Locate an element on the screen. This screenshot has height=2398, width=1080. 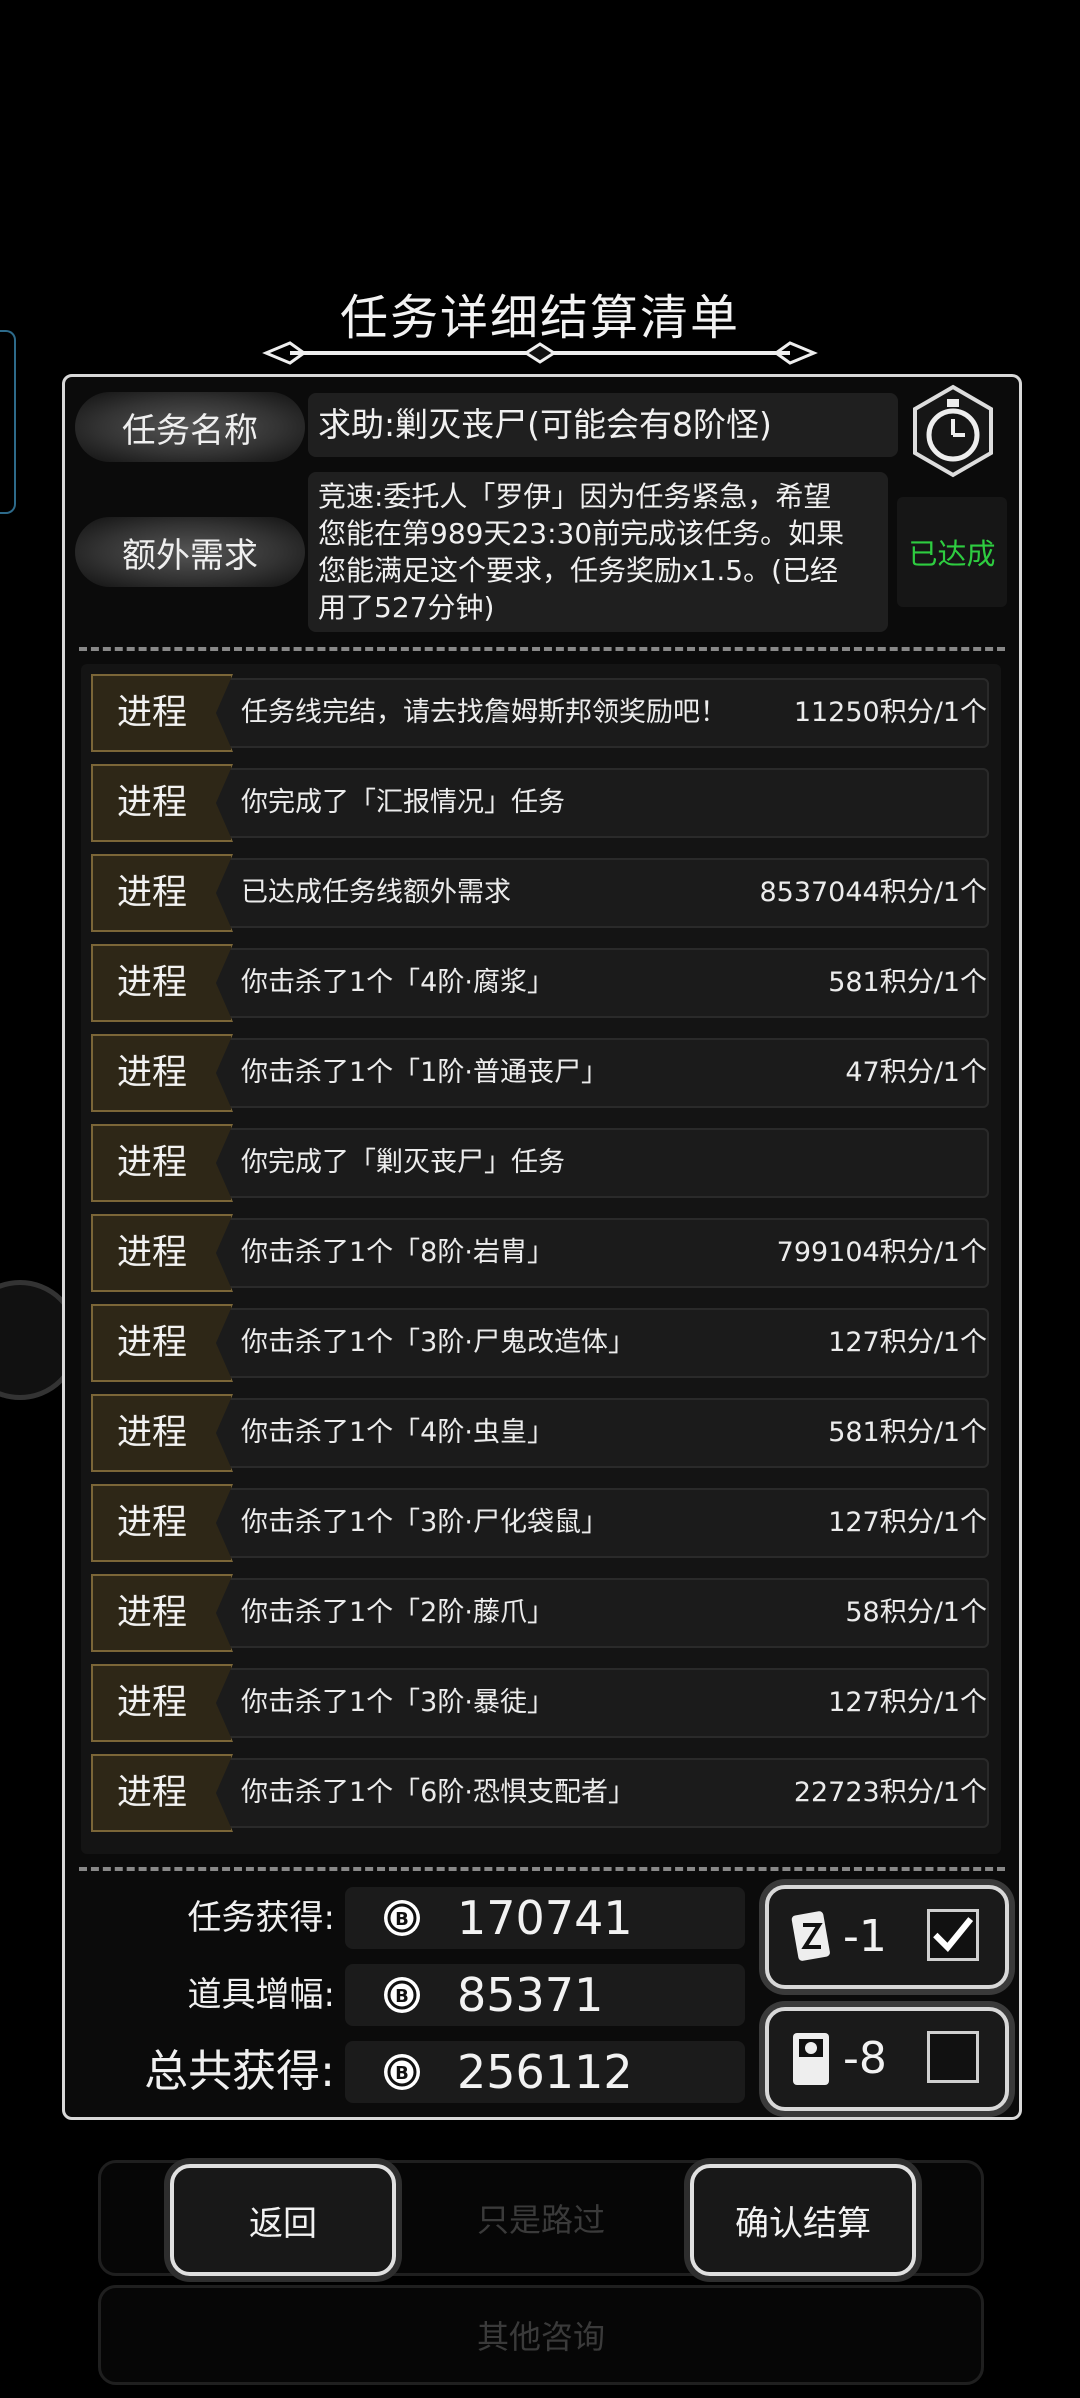
progress-points: 8537044积分/1个 is located at coordinates (873, 892).